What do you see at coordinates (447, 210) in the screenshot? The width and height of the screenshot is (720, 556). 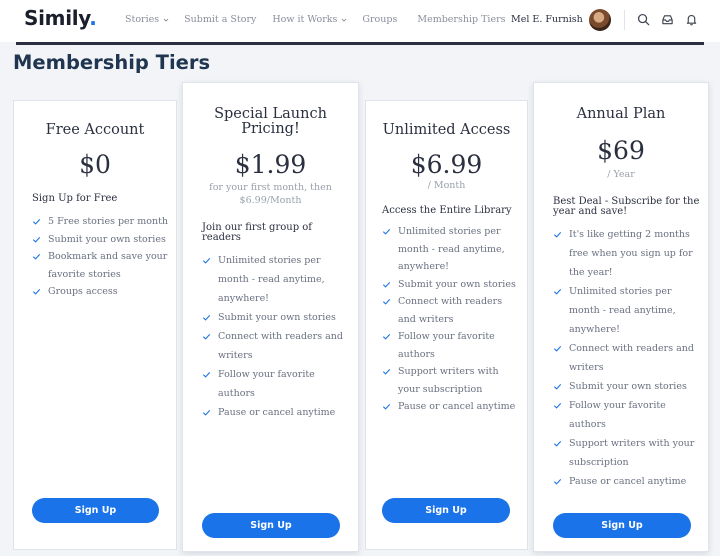 I see `tier-lead: Access the Entire Library` at bounding box center [447, 210].